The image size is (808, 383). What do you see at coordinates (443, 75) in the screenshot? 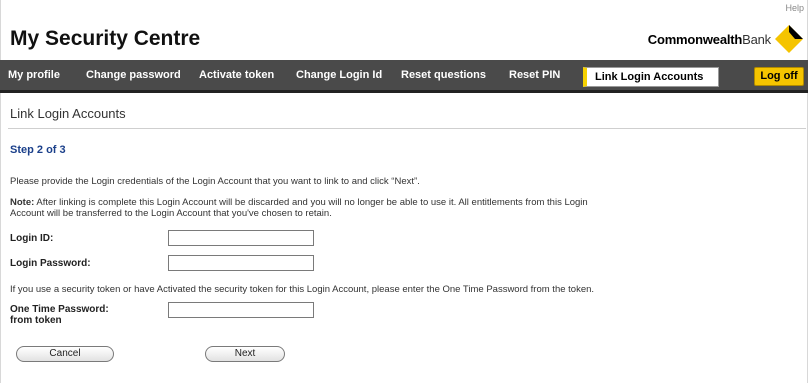
I see `nav-reset-questions: Reset questions` at bounding box center [443, 75].